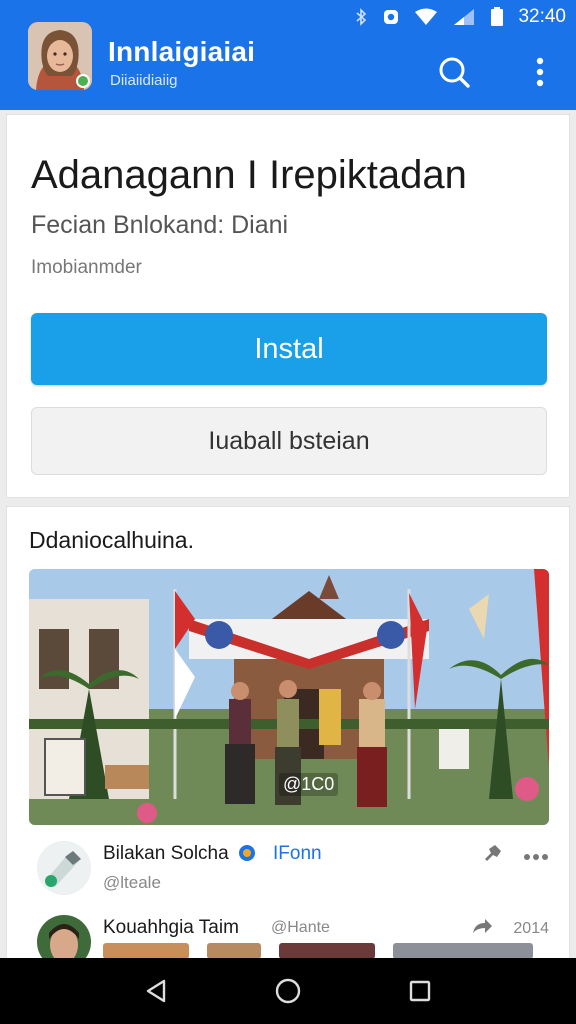  I want to click on developer-name: Fecian Bnlokand: Diani, so click(159, 225).